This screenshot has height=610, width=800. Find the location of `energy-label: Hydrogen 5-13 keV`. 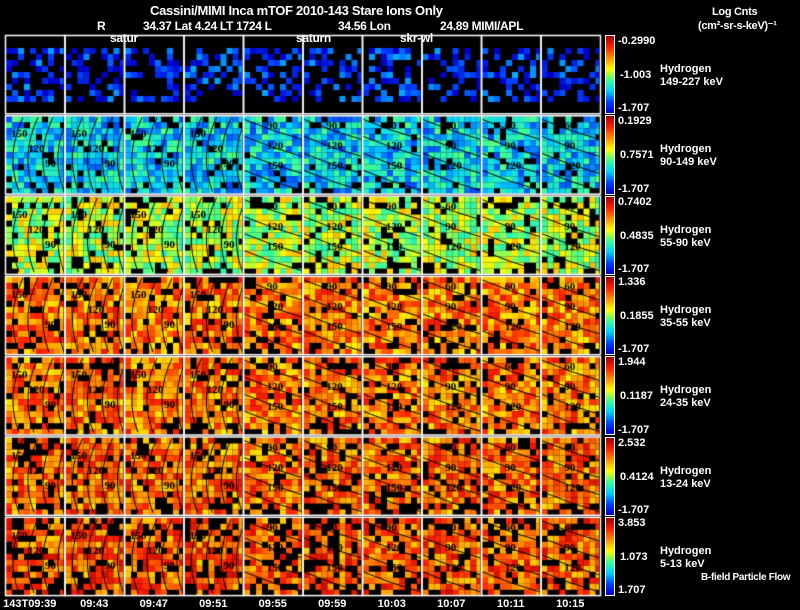

energy-label: Hydrogen 5-13 keV is located at coordinates (685, 558).